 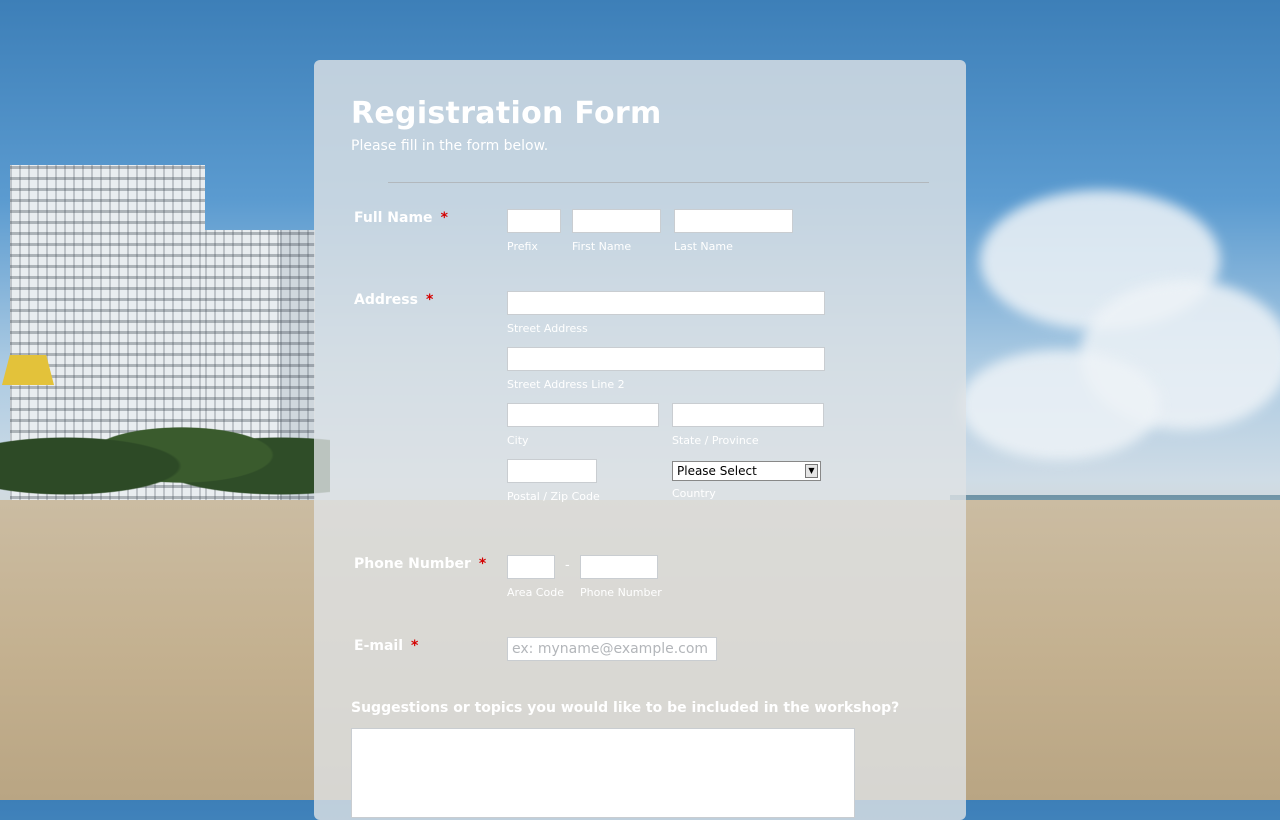 I want to click on street-address-line2-sublabel: Street Address Line 2, so click(x=566, y=384).